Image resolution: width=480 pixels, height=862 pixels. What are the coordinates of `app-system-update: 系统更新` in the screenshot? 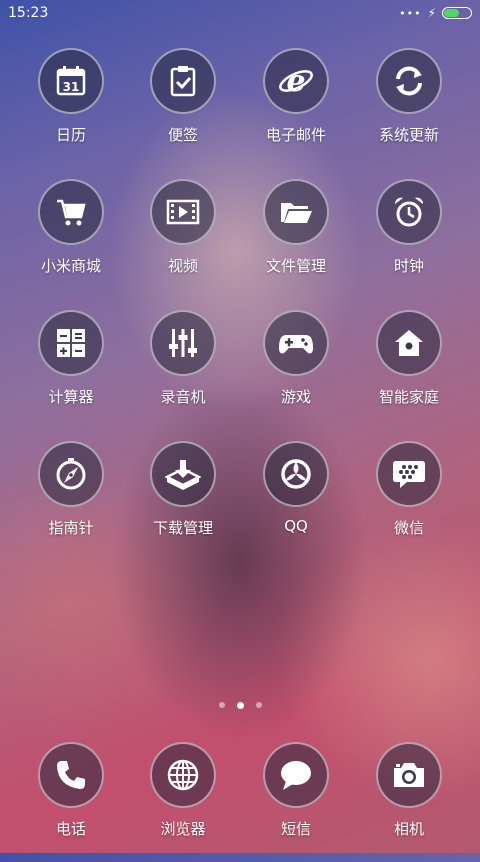 It's located at (409, 108).